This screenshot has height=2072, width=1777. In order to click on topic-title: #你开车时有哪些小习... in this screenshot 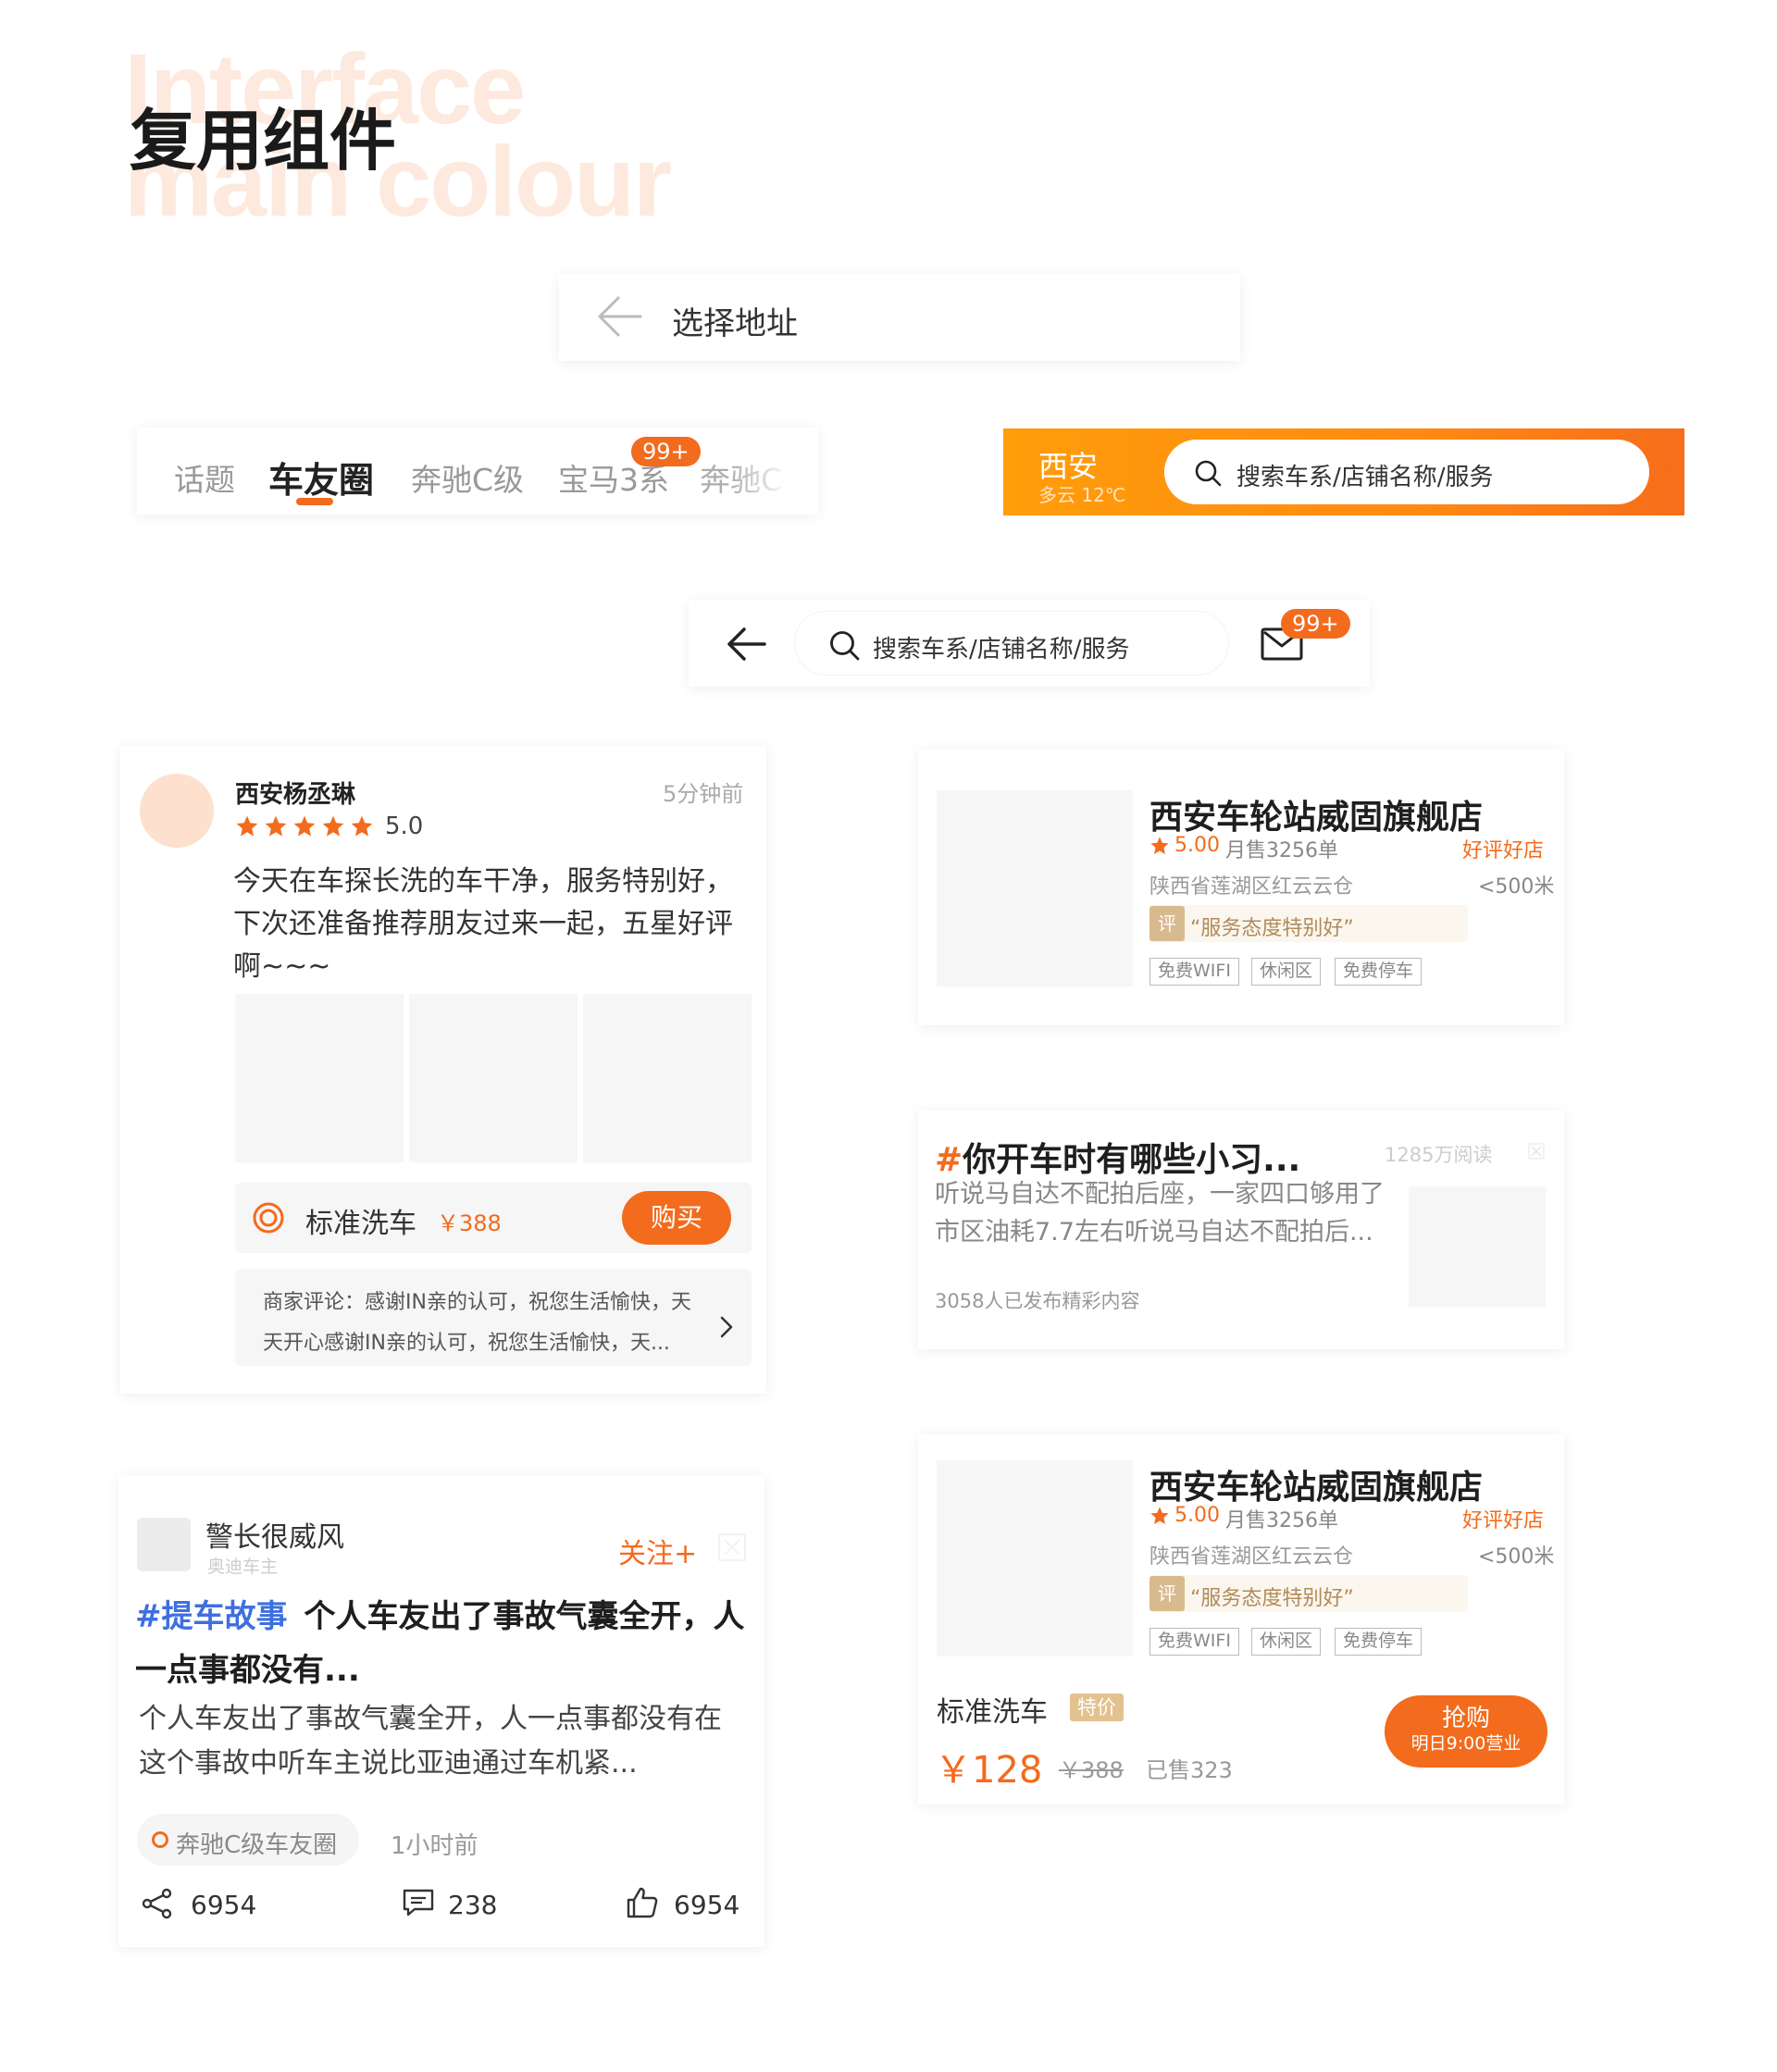, I will do `click(1117, 1157)`.